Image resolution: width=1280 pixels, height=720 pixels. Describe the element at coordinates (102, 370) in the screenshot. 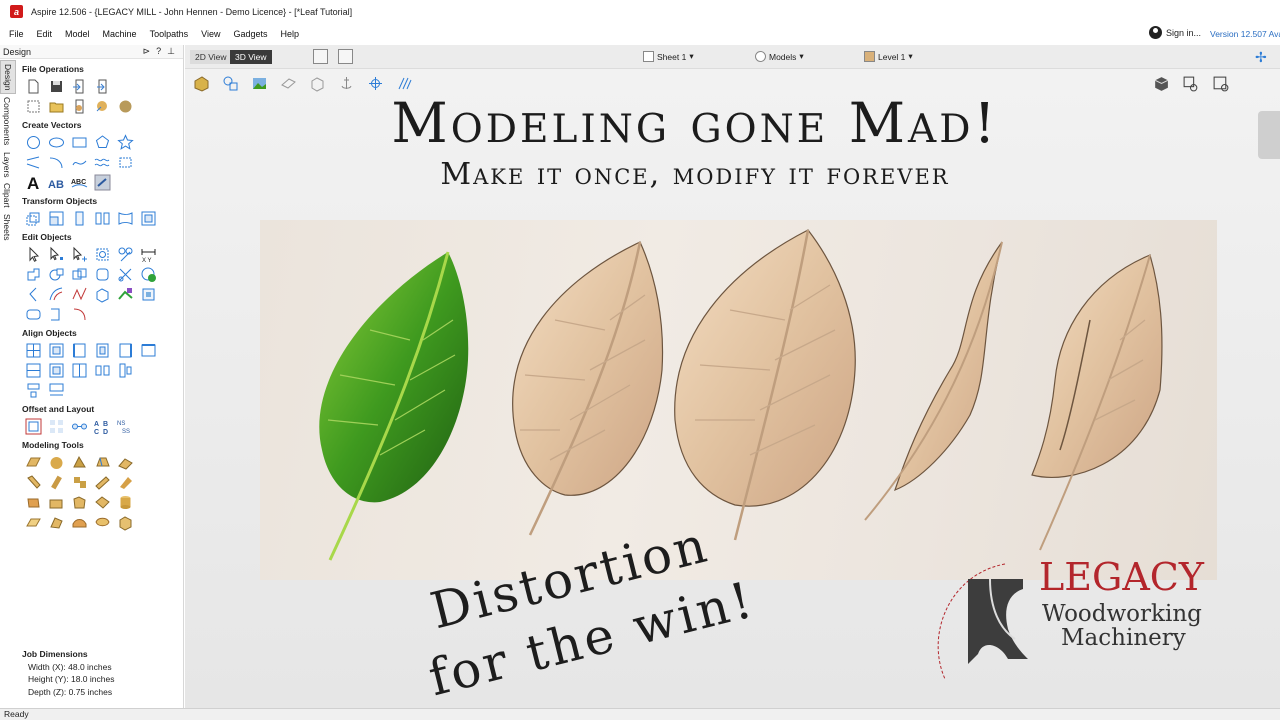

I see `space-horizontal-icon` at that location.